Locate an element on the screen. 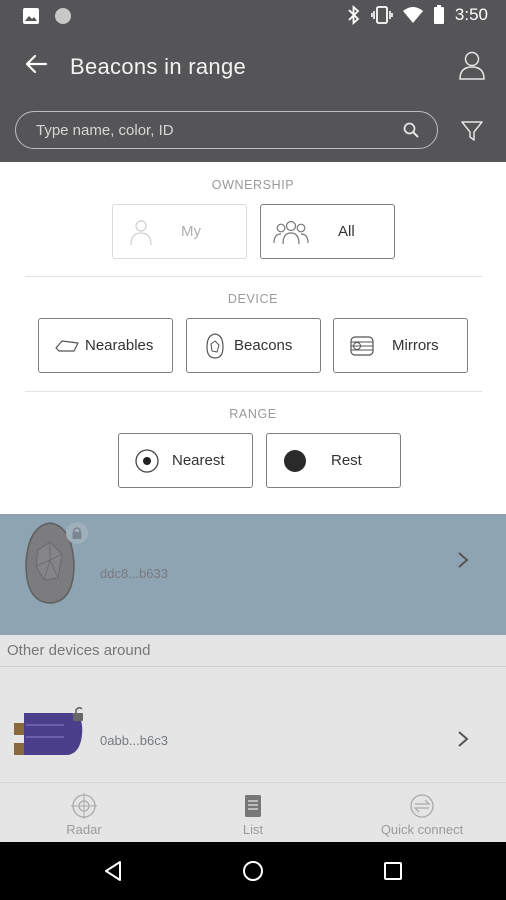 This screenshot has height=900, width=506. status-bar: 3:50 is located at coordinates (253, 16).